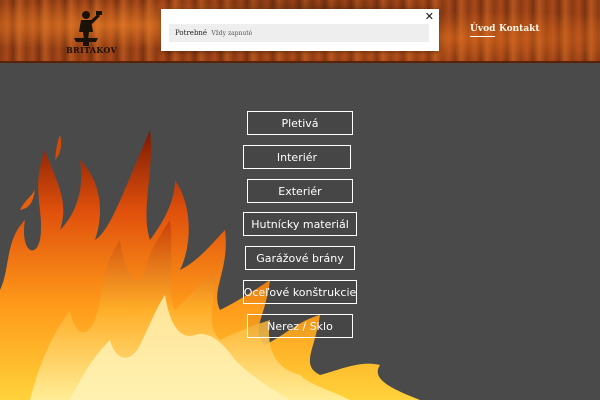  What do you see at coordinates (300, 191) in the screenshot?
I see `menu-button-exterier: Exteriér` at bounding box center [300, 191].